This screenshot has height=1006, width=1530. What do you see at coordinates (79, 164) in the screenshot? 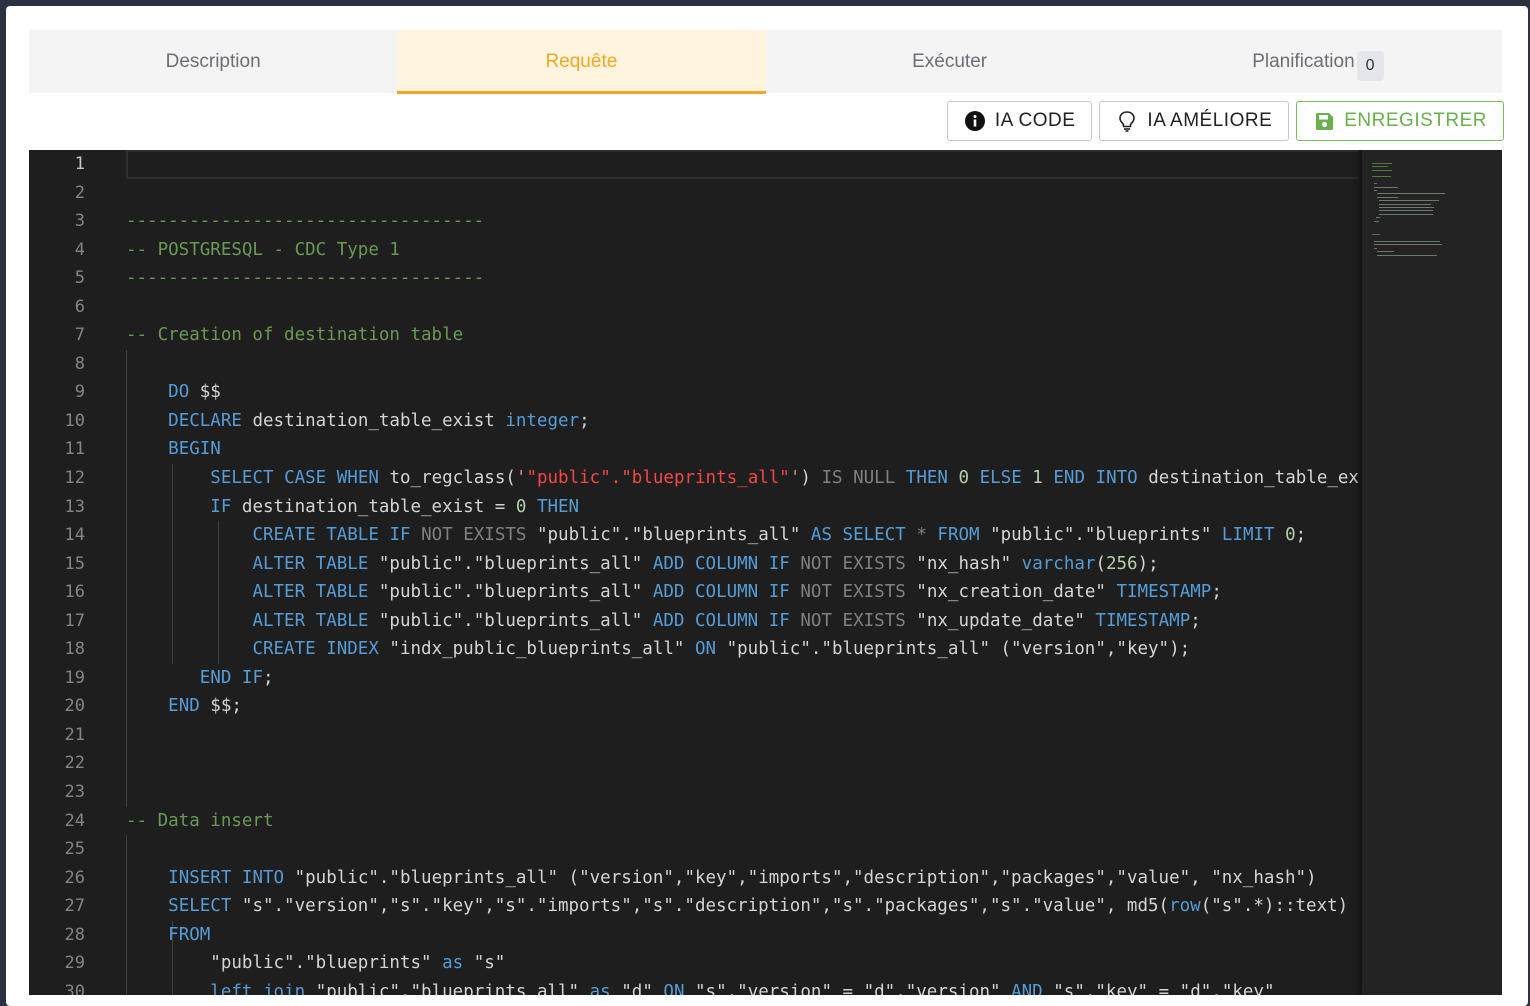
I see `line-number: 1` at bounding box center [79, 164].